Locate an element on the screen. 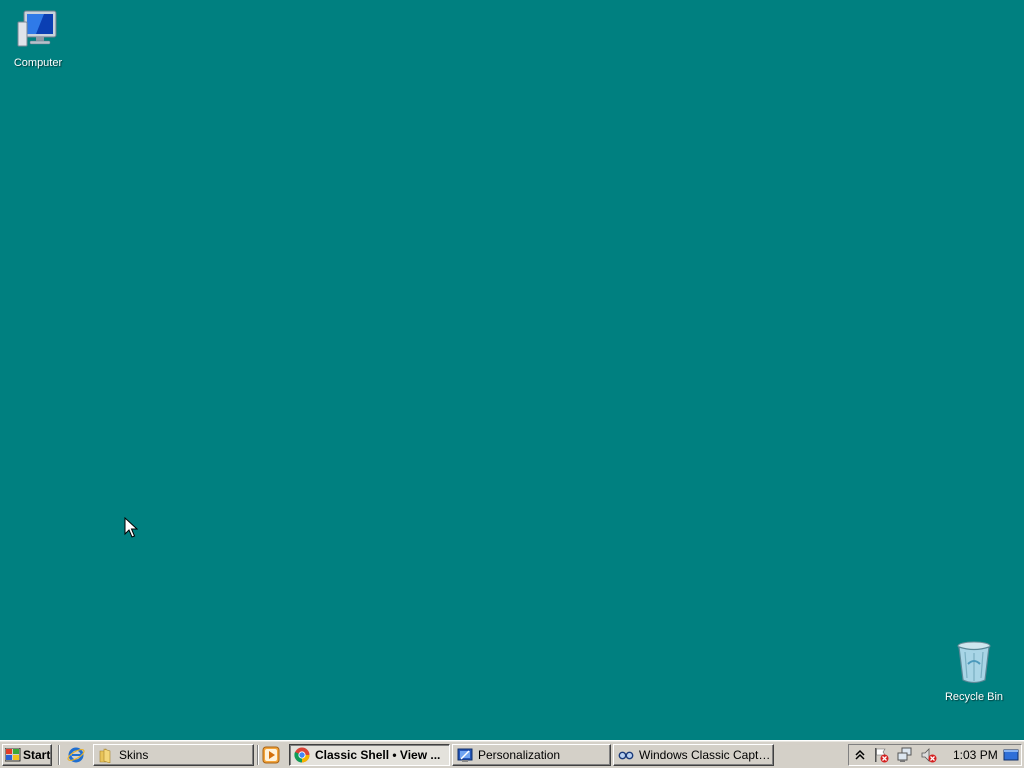 The height and width of the screenshot is (768, 1024). taskbar-button-label: Personalization is located at coordinates (519, 755).